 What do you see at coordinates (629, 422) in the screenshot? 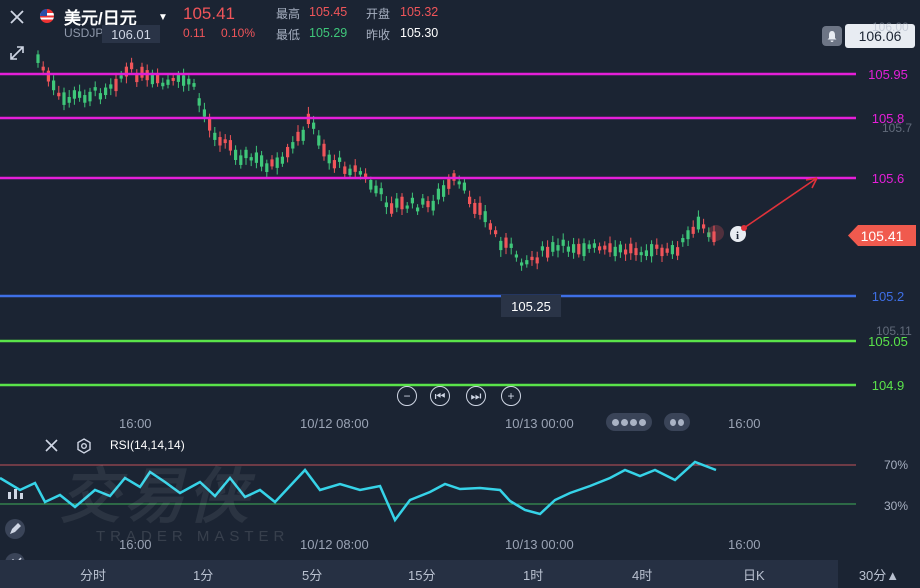
I see `indicator-toggle-four` at bounding box center [629, 422].